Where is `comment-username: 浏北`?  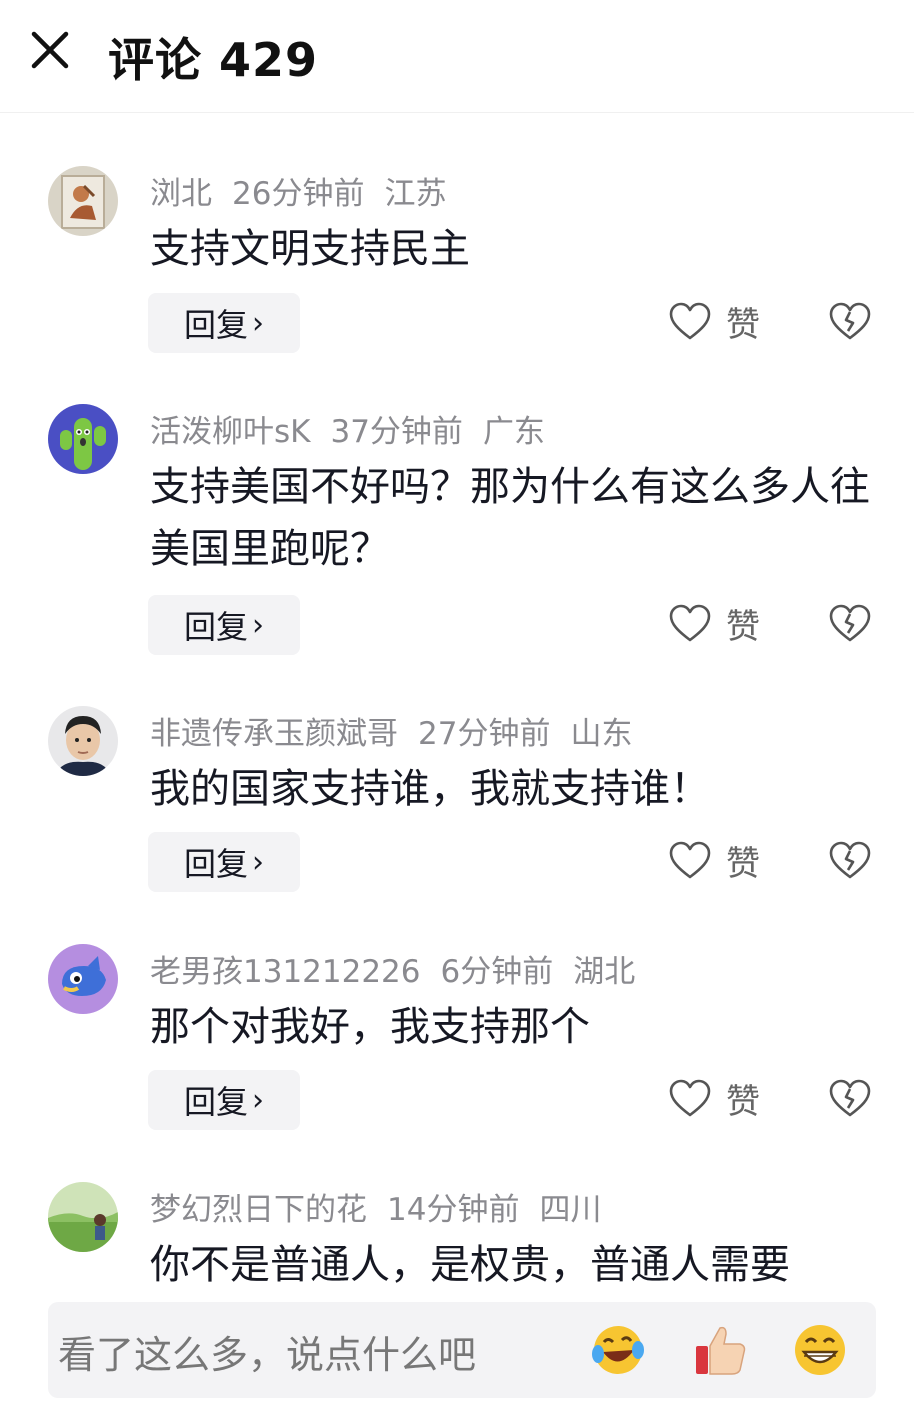 comment-username: 浏北 is located at coordinates (181, 194).